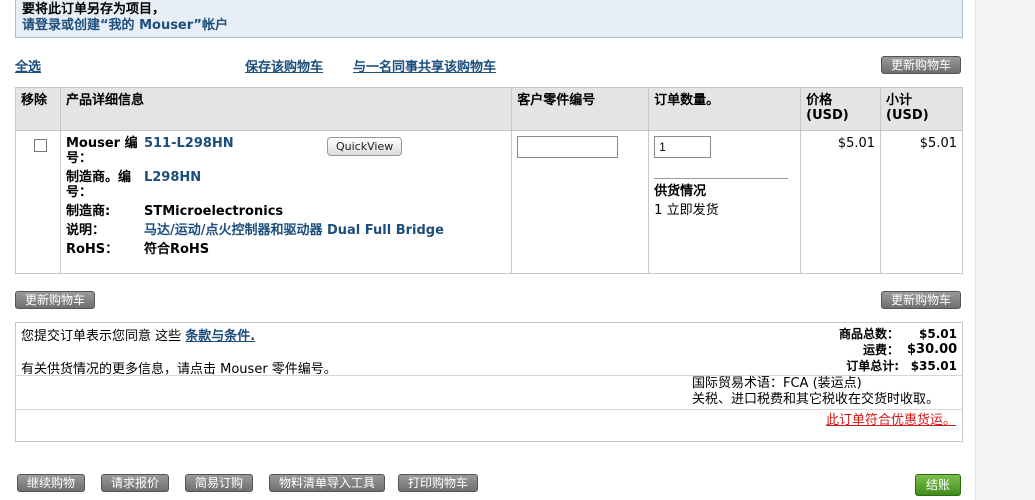 The height and width of the screenshot is (500, 1035). Describe the element at coordinates (38, 202) in the screenshot. I see `remove-cell` at that location.